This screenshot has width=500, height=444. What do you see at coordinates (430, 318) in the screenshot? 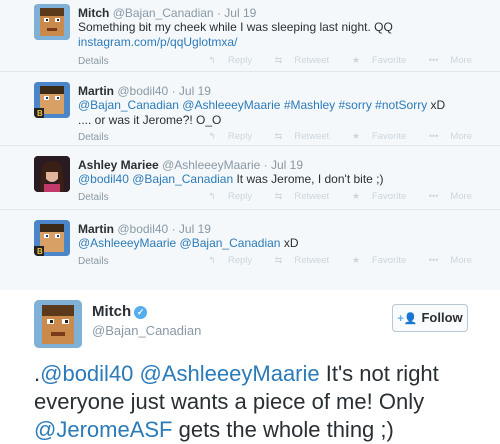
I see `follow-button: +👤 Follow` at bounding box center [430, 318].